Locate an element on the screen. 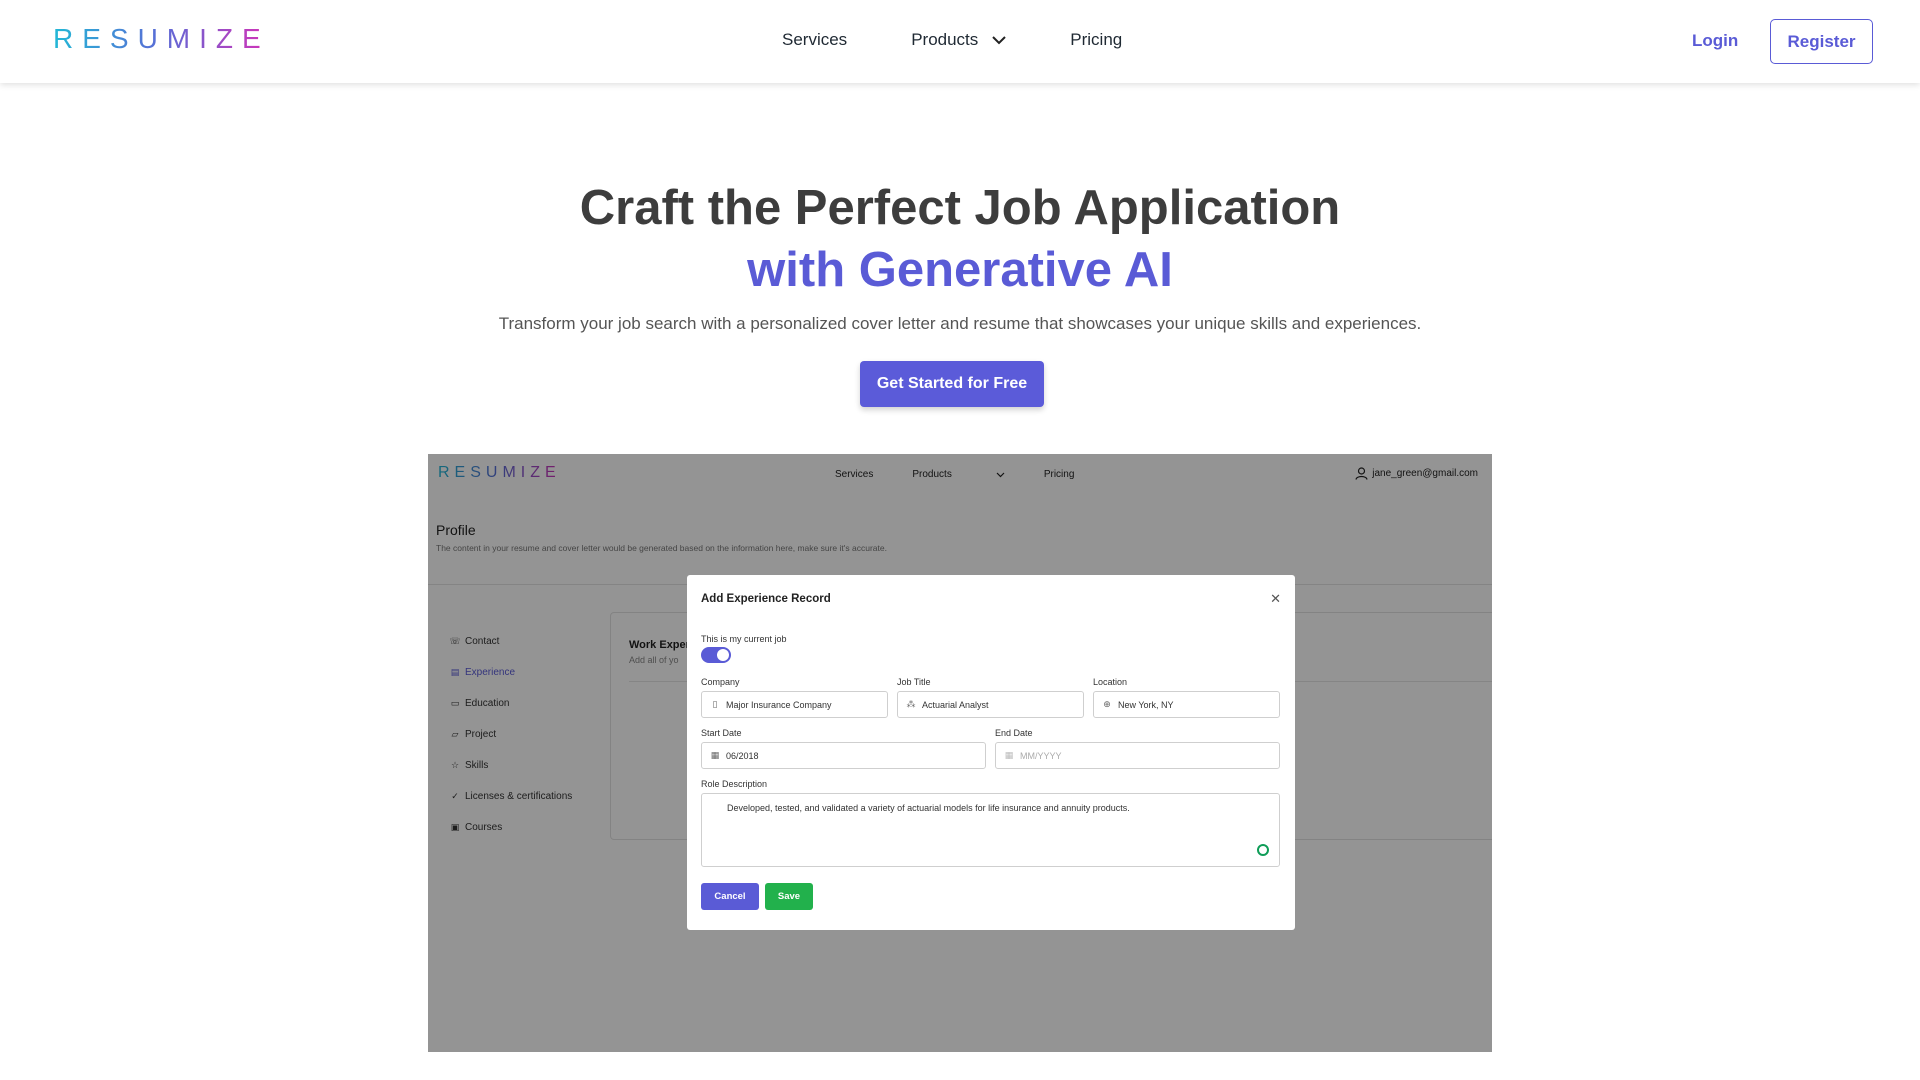  end-date-placeholder: MM/YYYY is located at coordinates (1041, 755).